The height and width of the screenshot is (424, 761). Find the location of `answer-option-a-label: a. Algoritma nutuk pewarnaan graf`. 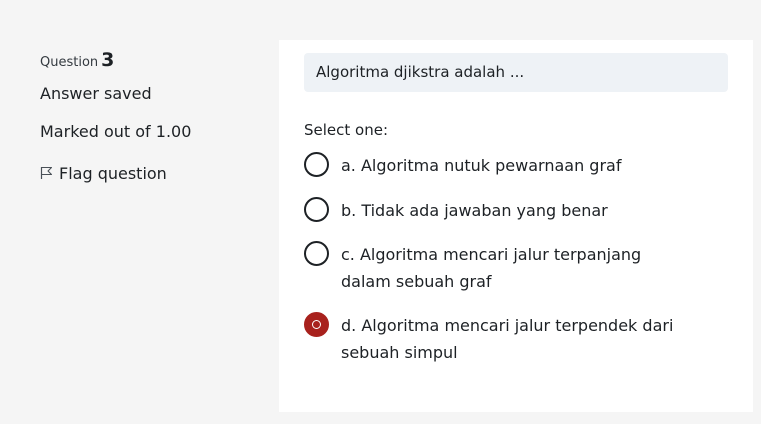

answer-option-a-label: a. Algoritma nutuk pewarnaan graf is located at coordinates (513, 165).